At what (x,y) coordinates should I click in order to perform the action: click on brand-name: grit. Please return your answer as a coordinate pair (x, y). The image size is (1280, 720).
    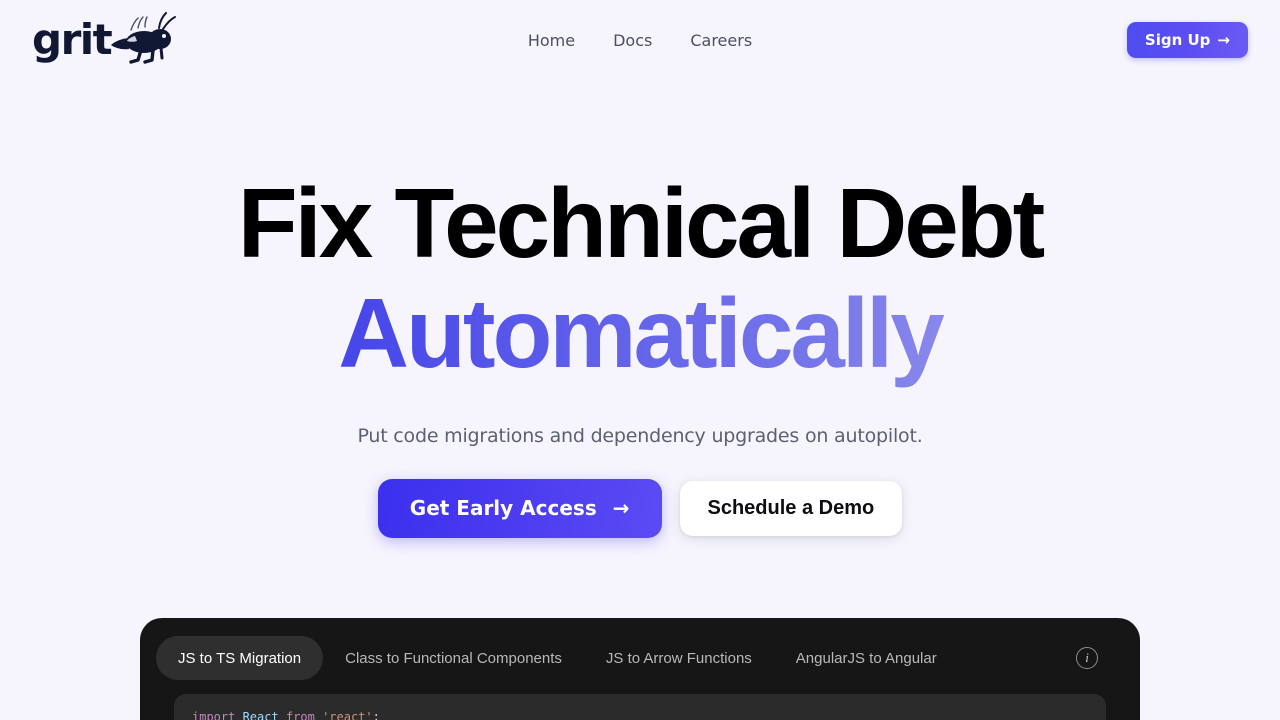
    Looking at the image, I should click on (72, 39).